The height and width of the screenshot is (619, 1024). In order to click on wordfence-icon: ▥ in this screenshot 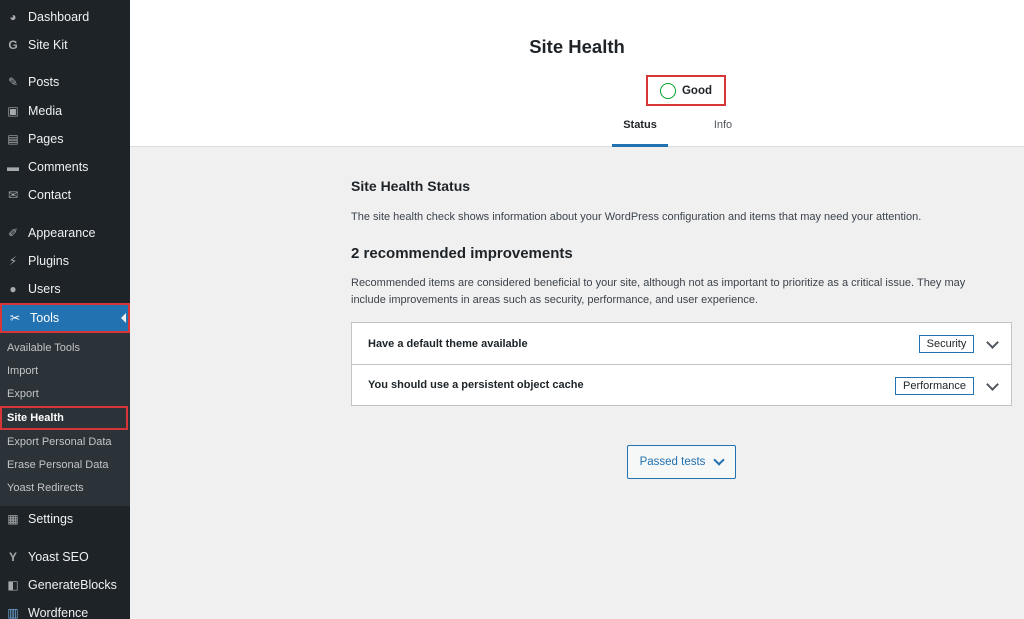, I will do `click(13, 612)`.